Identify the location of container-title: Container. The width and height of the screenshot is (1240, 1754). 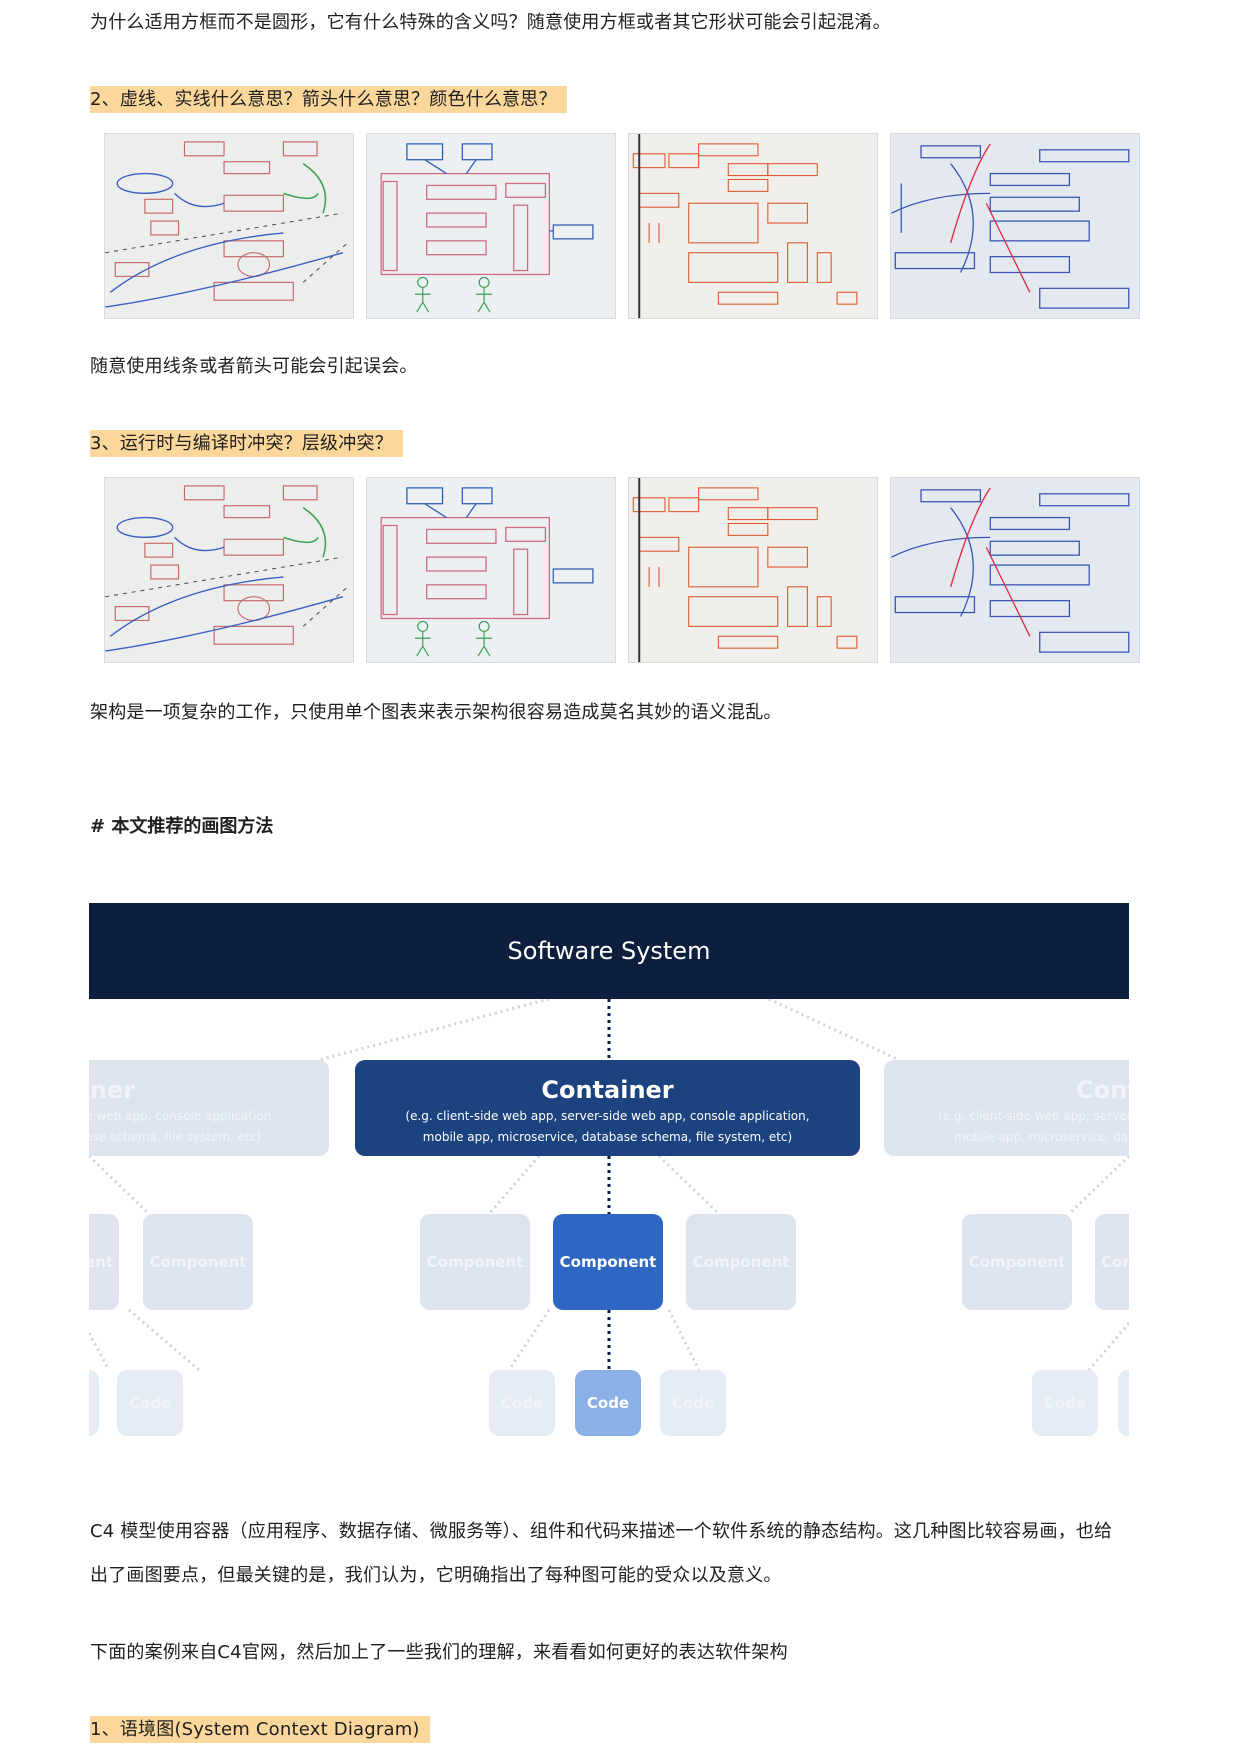
(607, 1090).